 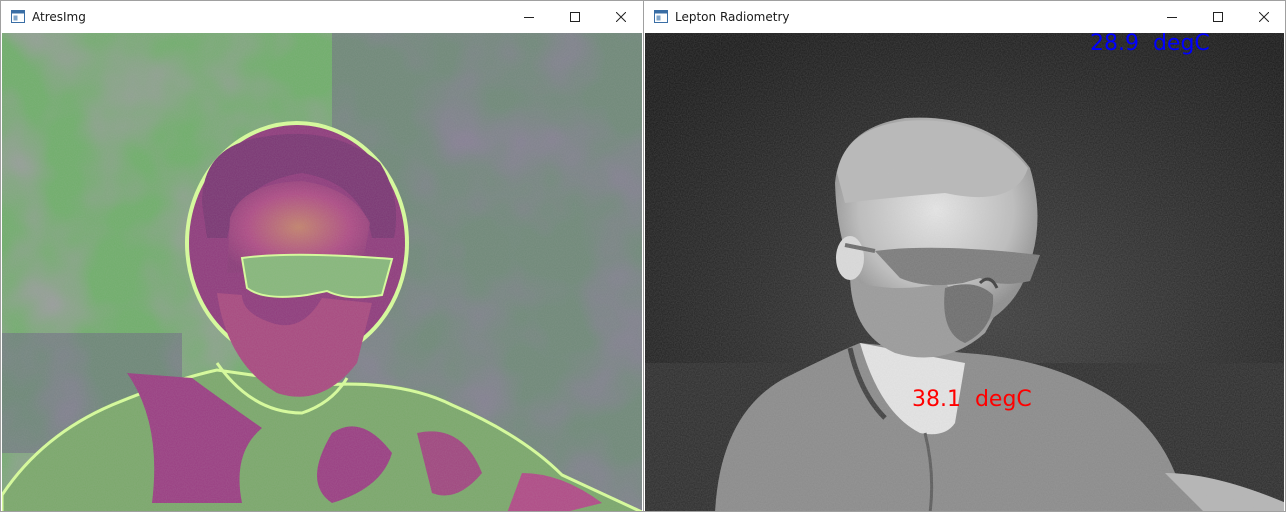 What do you see at coordinates (964, 17) in the screenshot?
I see `lepton-titlebar: Lepton Radiometry` at bounding box center [964, 17].